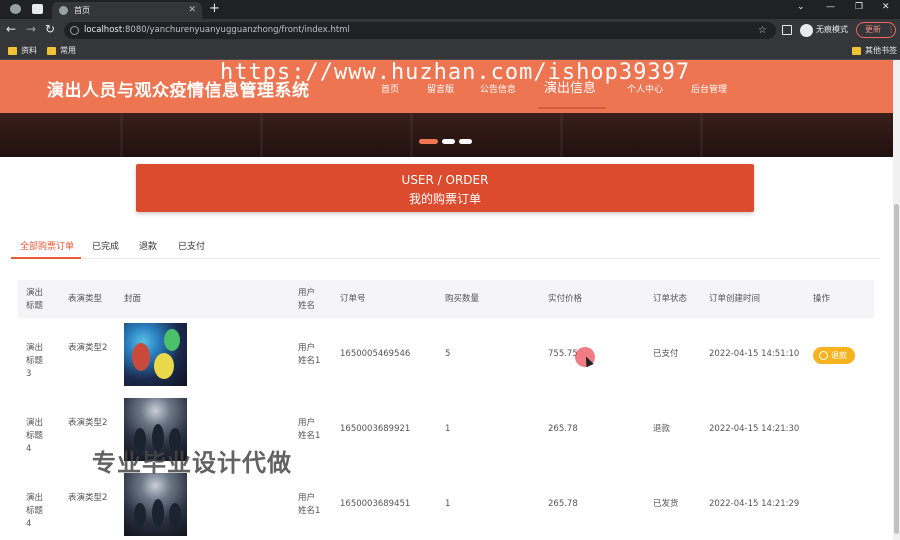  I want to click on column-header-type: 表演类型, so click(85, 299).